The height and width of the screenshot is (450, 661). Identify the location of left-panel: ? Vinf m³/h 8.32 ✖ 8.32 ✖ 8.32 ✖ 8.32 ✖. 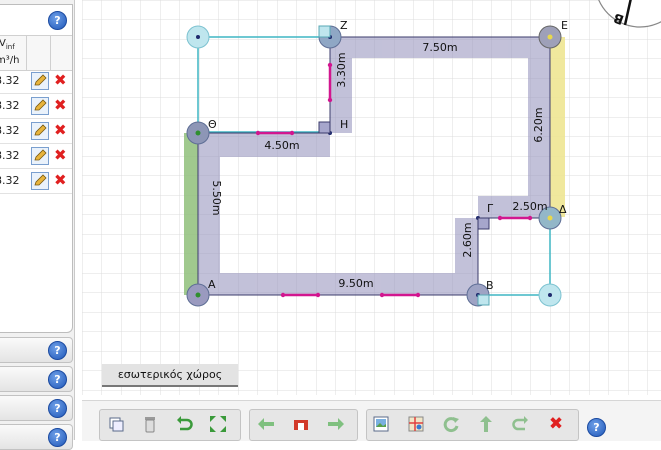
(37, 225).